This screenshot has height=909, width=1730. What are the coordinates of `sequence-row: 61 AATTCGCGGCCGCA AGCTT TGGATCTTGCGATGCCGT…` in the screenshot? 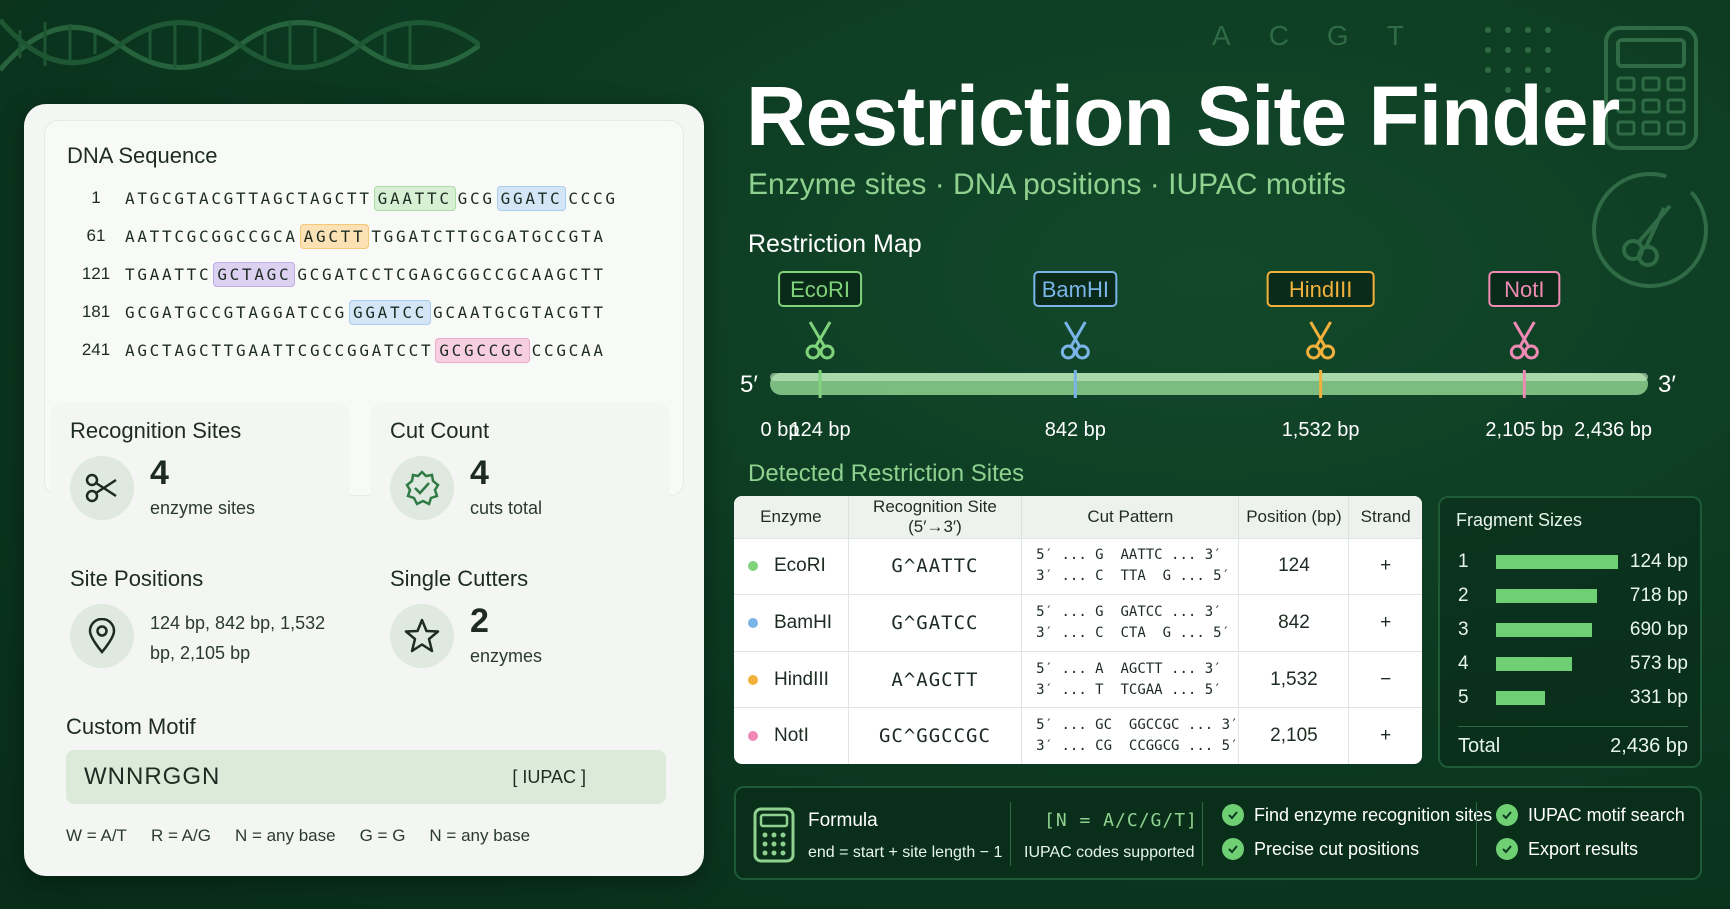 It's located at (336, 236).